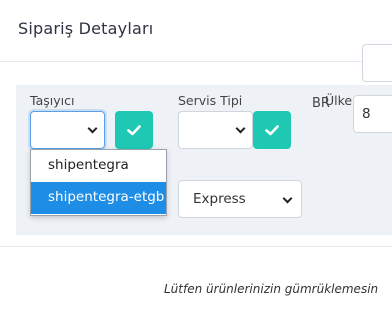 This screenshot has width=392, height=329. I want to click on truncated-row-input: 8, so click(372, 114).